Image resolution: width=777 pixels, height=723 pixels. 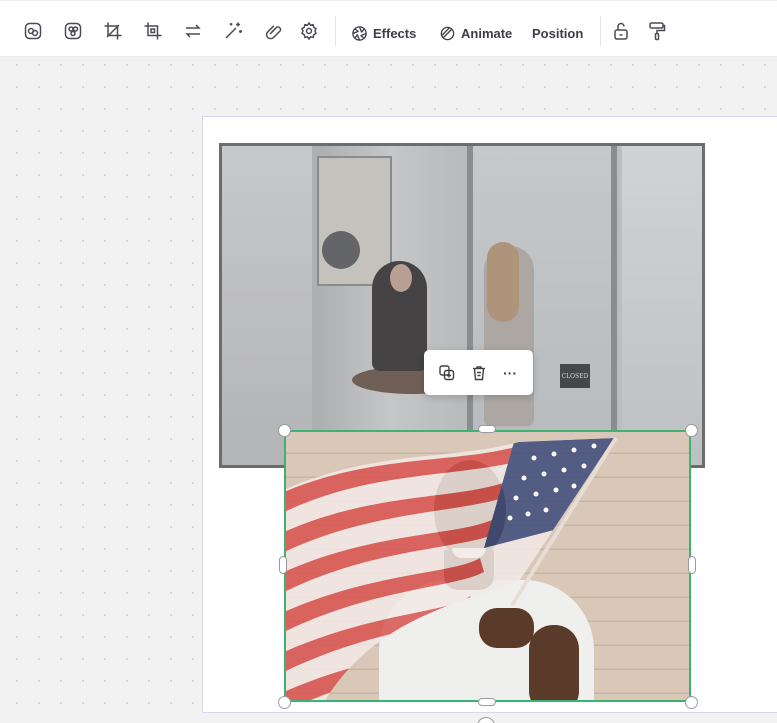 What do you see at coordinates (691, 702) in the screenshot?
I see `resize-handle-bottom-right` at bounding box center [691, 702].